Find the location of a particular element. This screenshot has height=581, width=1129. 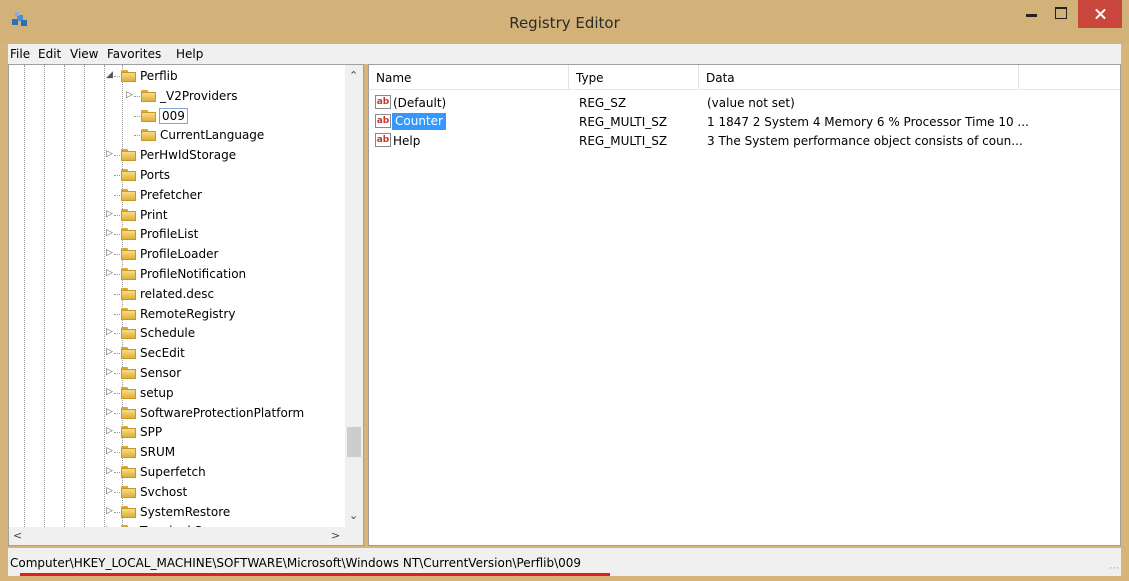

tree-item-label: CurrentLanguage is located at coordinates (212, 135).